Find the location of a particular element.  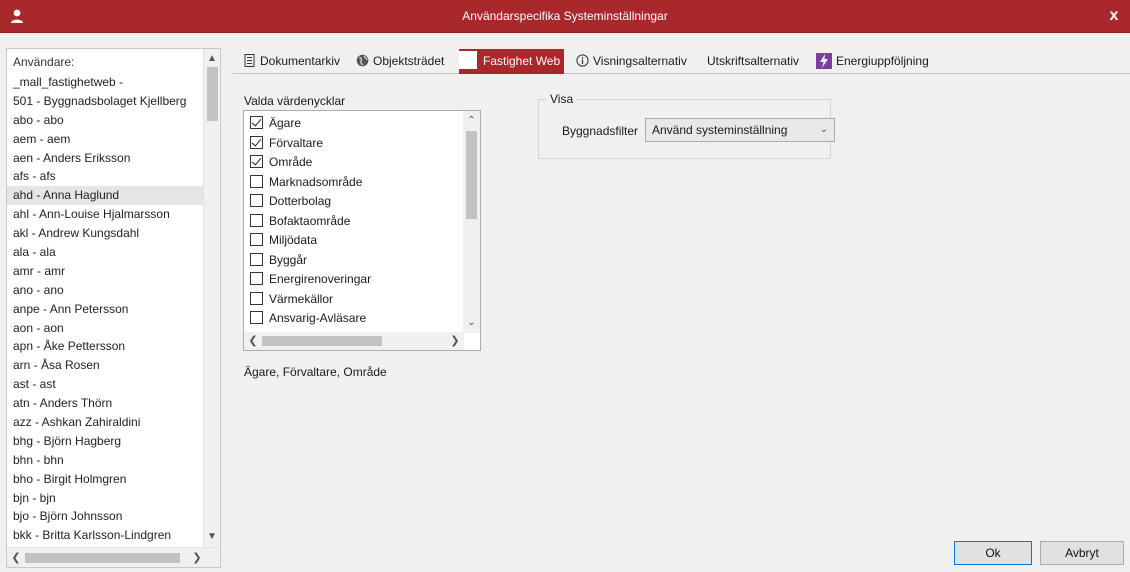

checklist-item-label: Miljödata is located at coordinates (293, 240).